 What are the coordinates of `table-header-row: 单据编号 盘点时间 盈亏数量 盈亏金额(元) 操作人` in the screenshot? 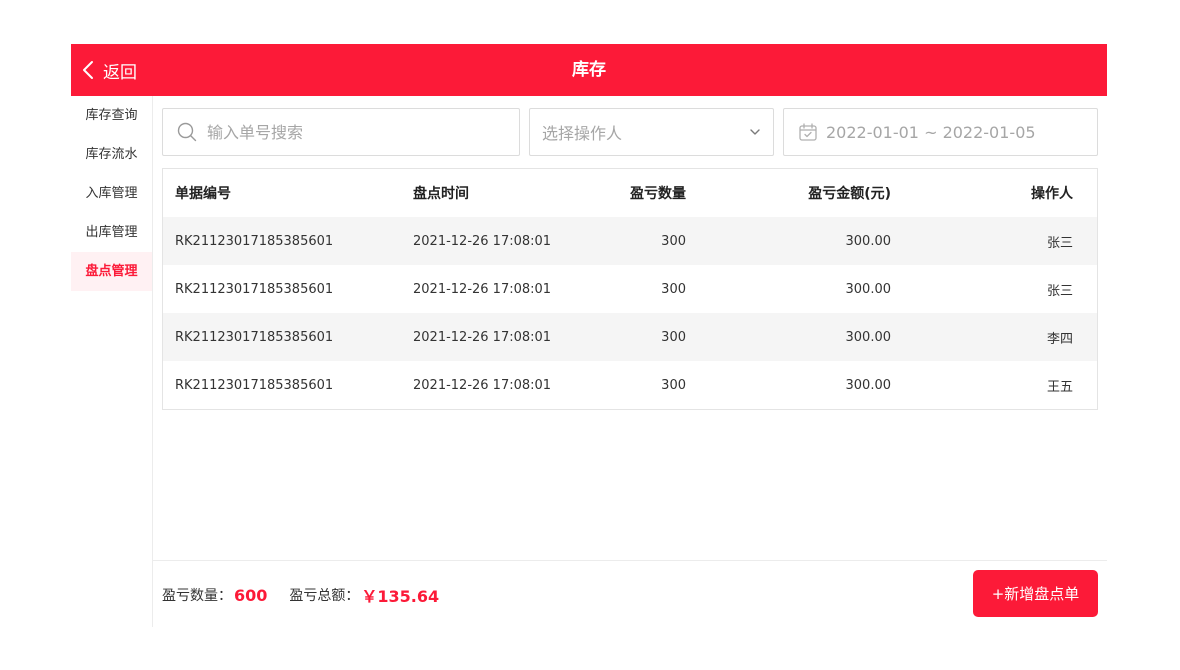 It's located at (630, 193).